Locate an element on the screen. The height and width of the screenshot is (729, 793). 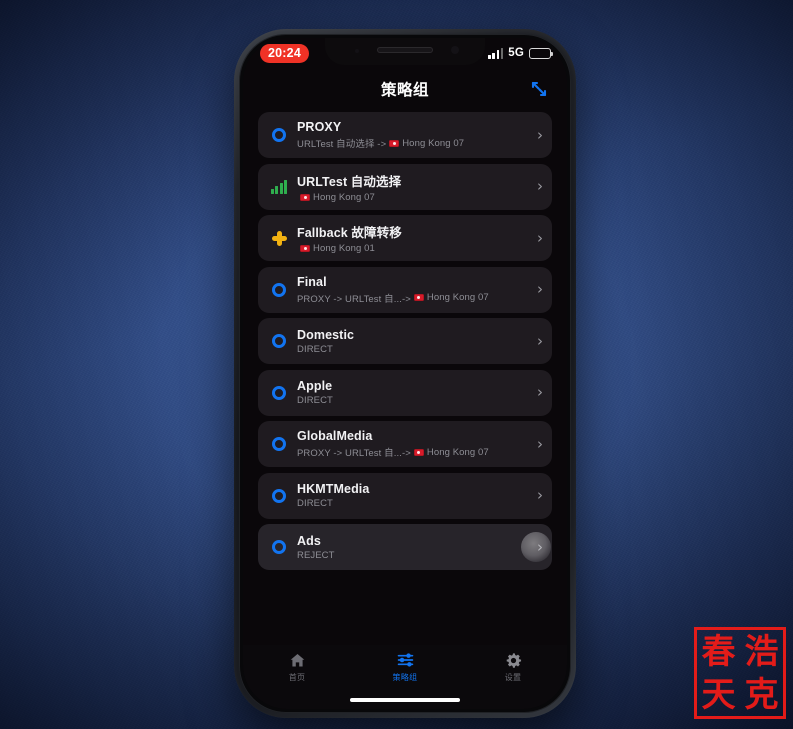
home-indicator is located at coordinates (405, 699).